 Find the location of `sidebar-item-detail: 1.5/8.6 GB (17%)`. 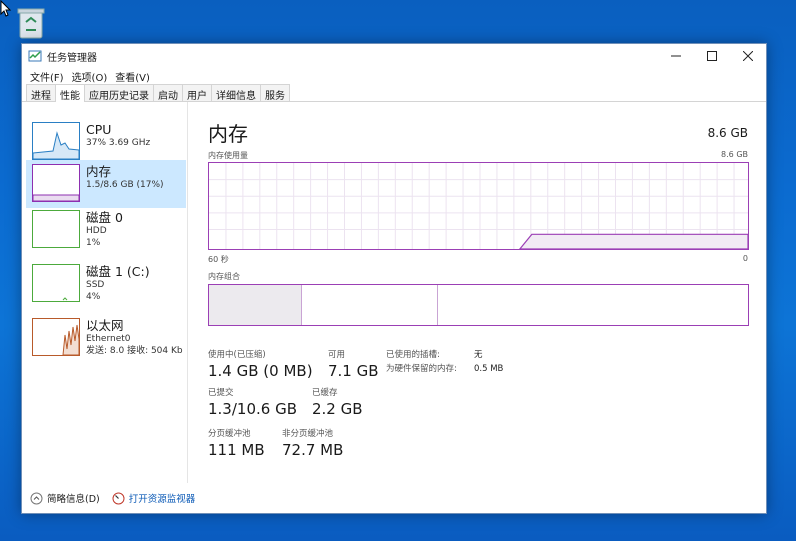

sidebar-item-detail: 1.5/8.6 GB (17%) is located at coordinates (125, 185).